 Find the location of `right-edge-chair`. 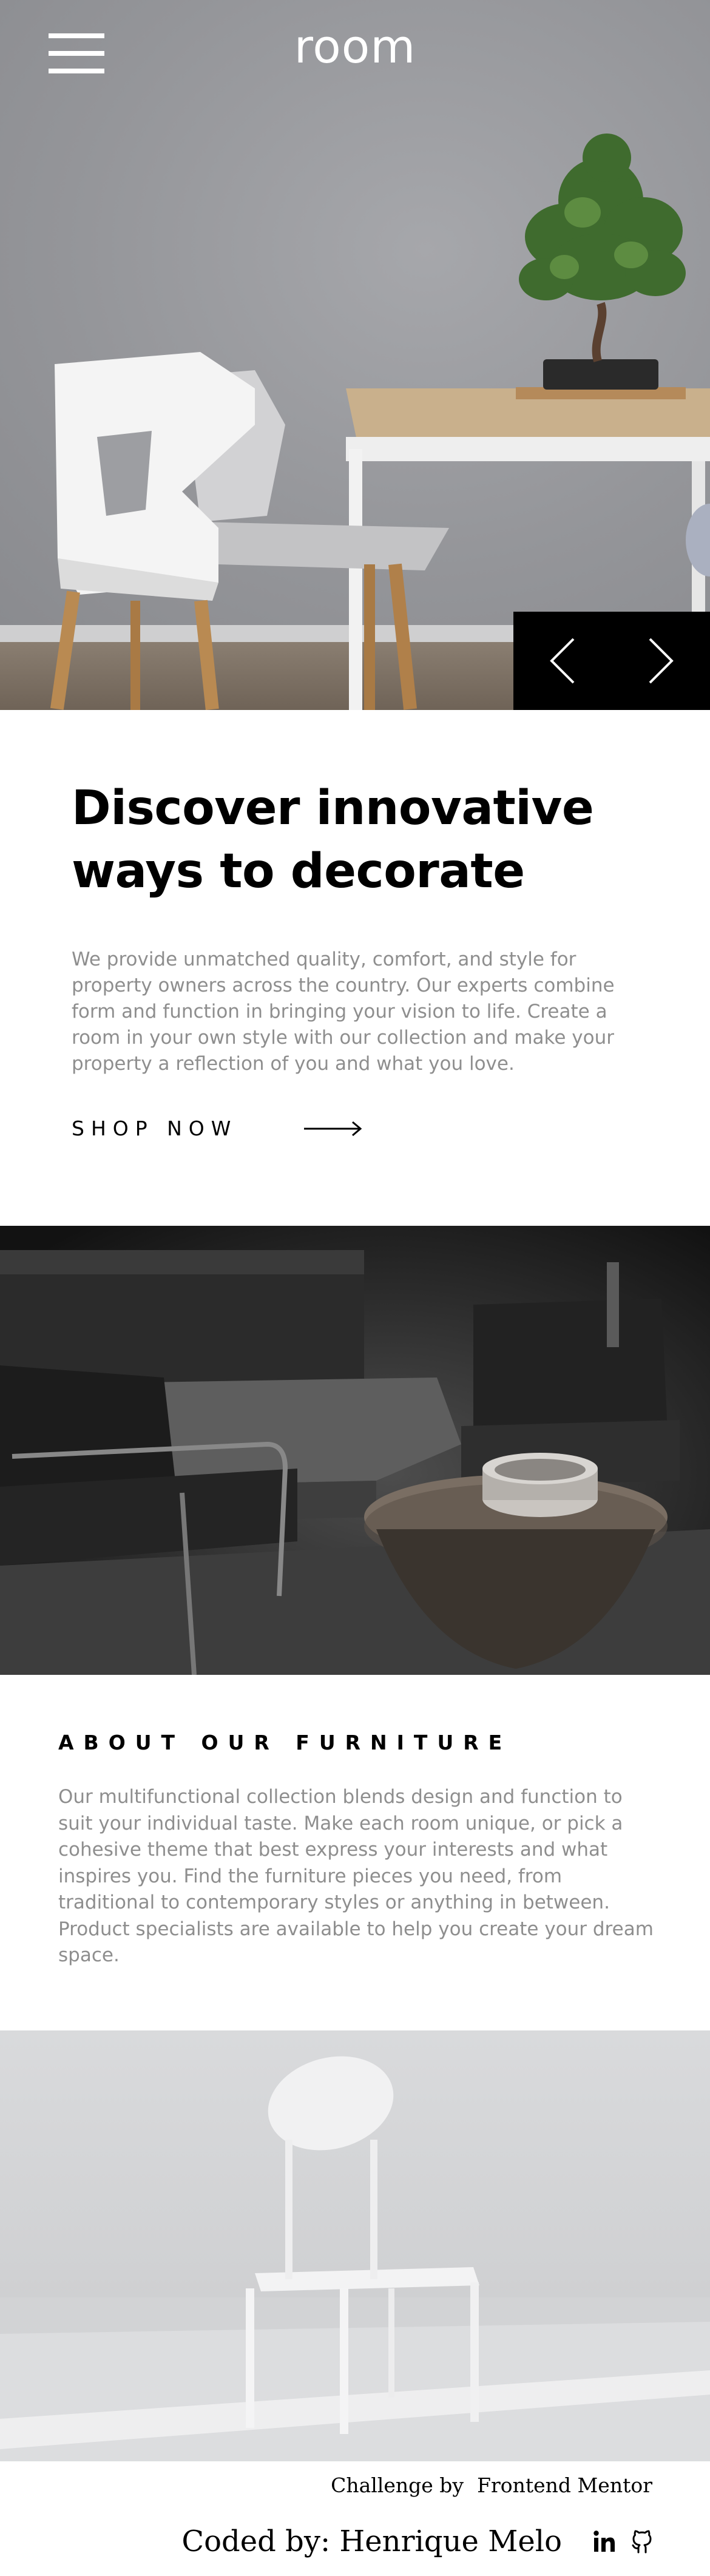

right-edge-chair is located at coordinates (698, 540).